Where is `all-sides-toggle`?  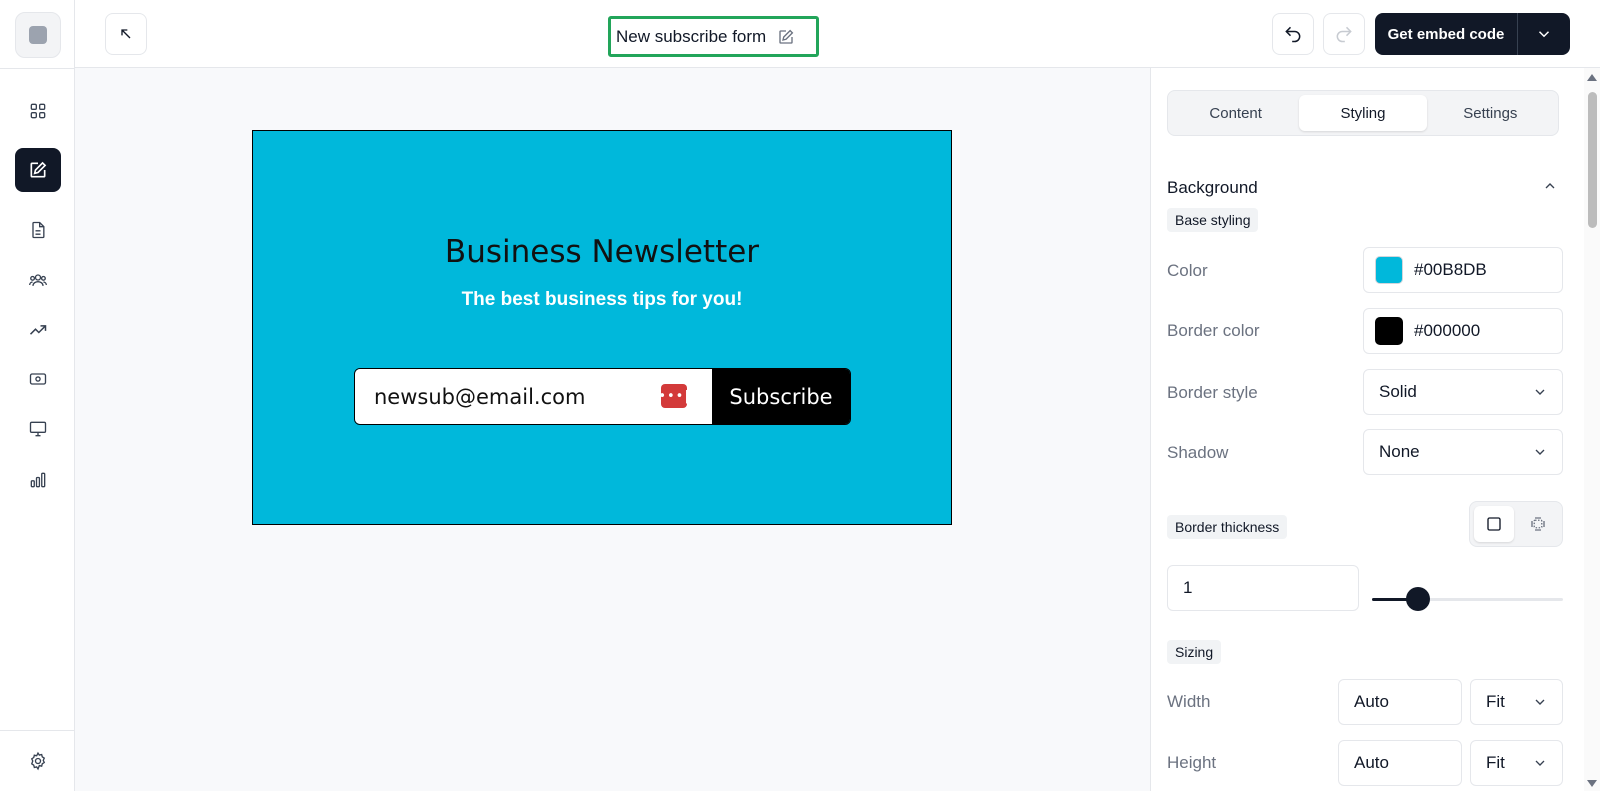
all-sides-toggle is located at coordinates (1494, 524).